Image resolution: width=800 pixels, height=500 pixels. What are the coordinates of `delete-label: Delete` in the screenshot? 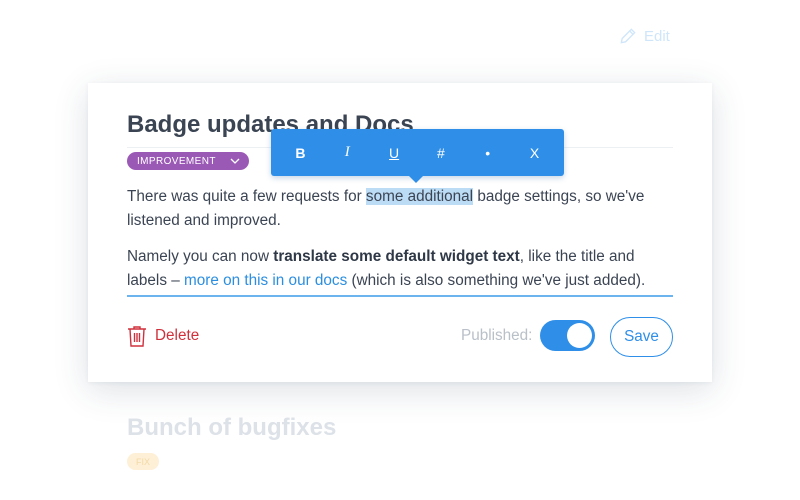 It's located at (177, 335).